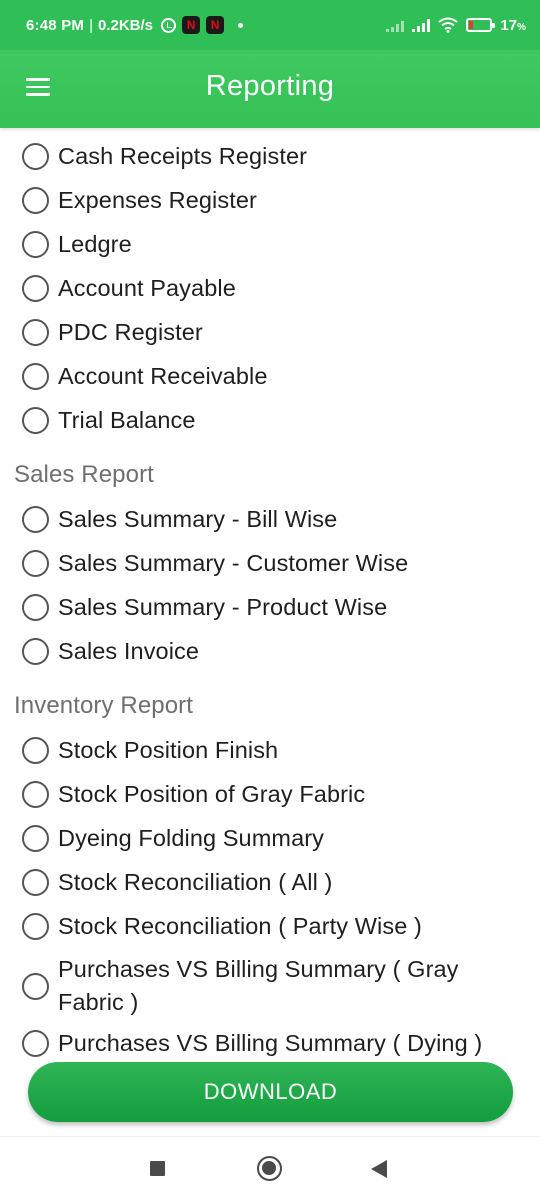  Describe the element at coordinates (513, 25) in the screenshot. I see `battery-percent: 17%` at that location.